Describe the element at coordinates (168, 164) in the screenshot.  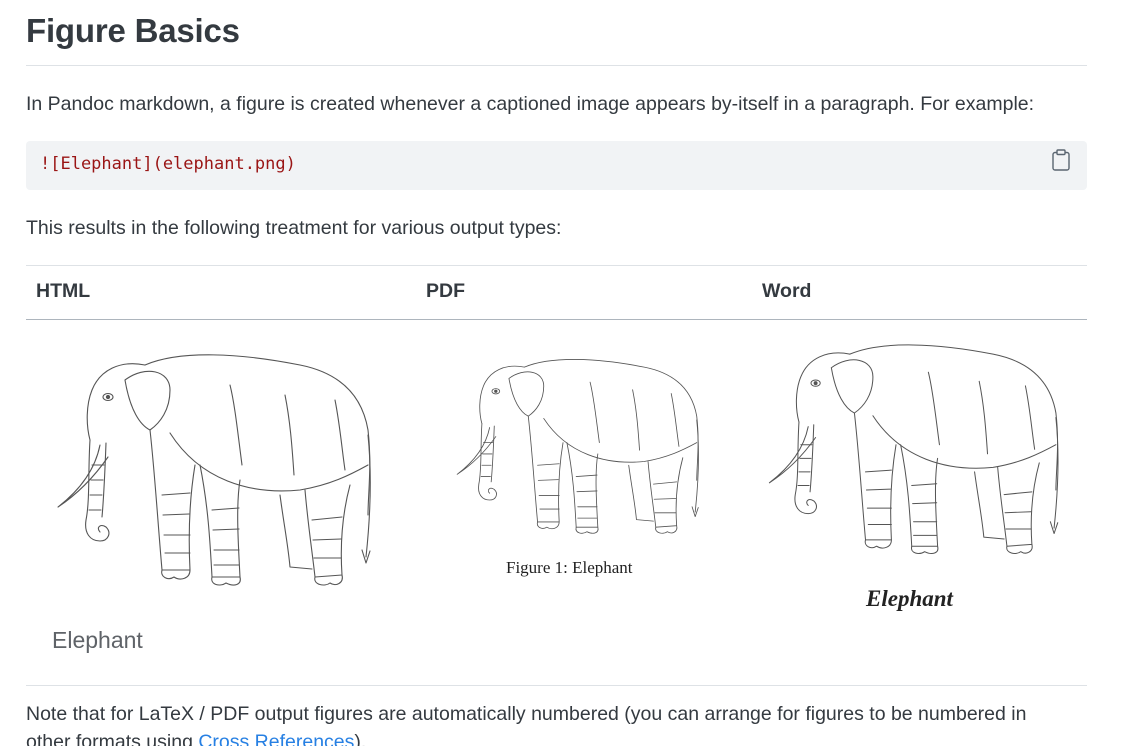
I see `code-text: ![Elephant](elephant.png)` at that location.